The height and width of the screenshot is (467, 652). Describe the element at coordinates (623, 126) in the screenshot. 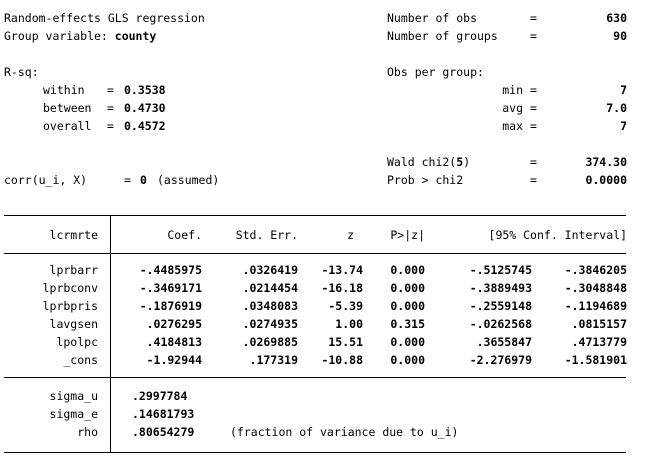

I see `max-value: 7` at that location.